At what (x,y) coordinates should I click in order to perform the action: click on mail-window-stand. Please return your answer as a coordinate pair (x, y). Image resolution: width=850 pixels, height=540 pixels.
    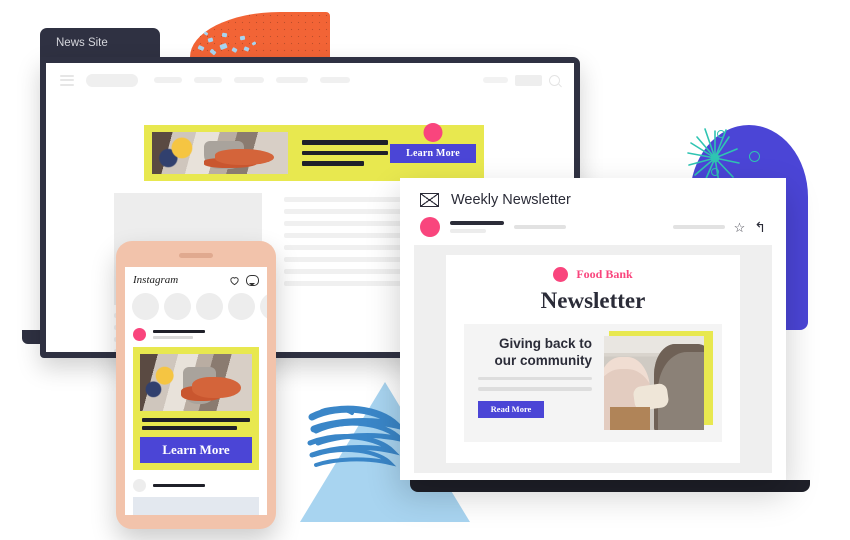
    Looking at the image, I should click on (610, 486).